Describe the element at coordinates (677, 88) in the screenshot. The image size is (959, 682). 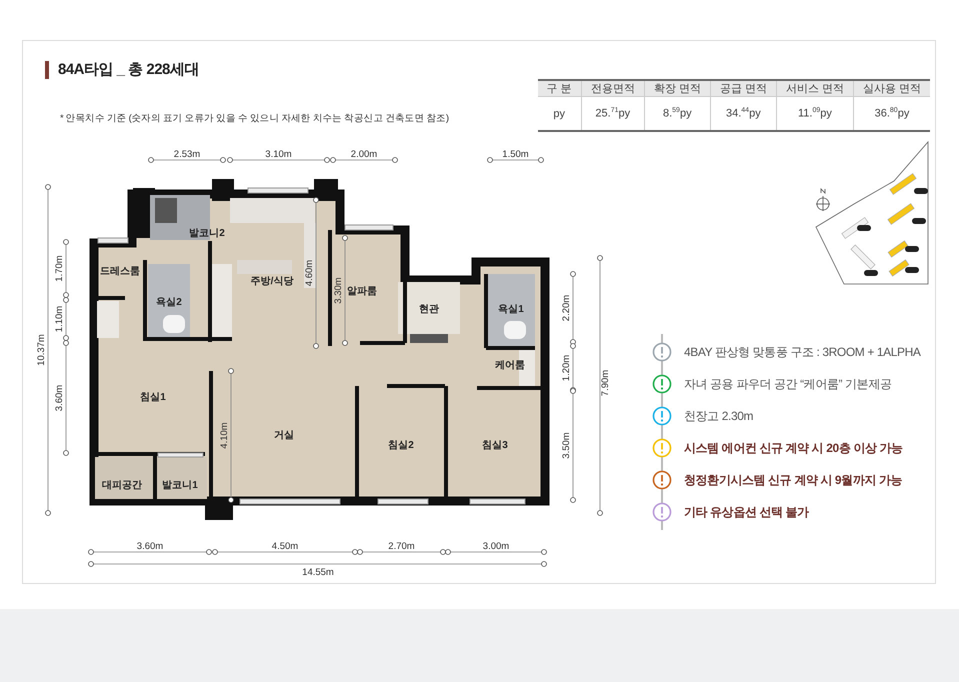
I see `table-header: 확장 면적` at that location.